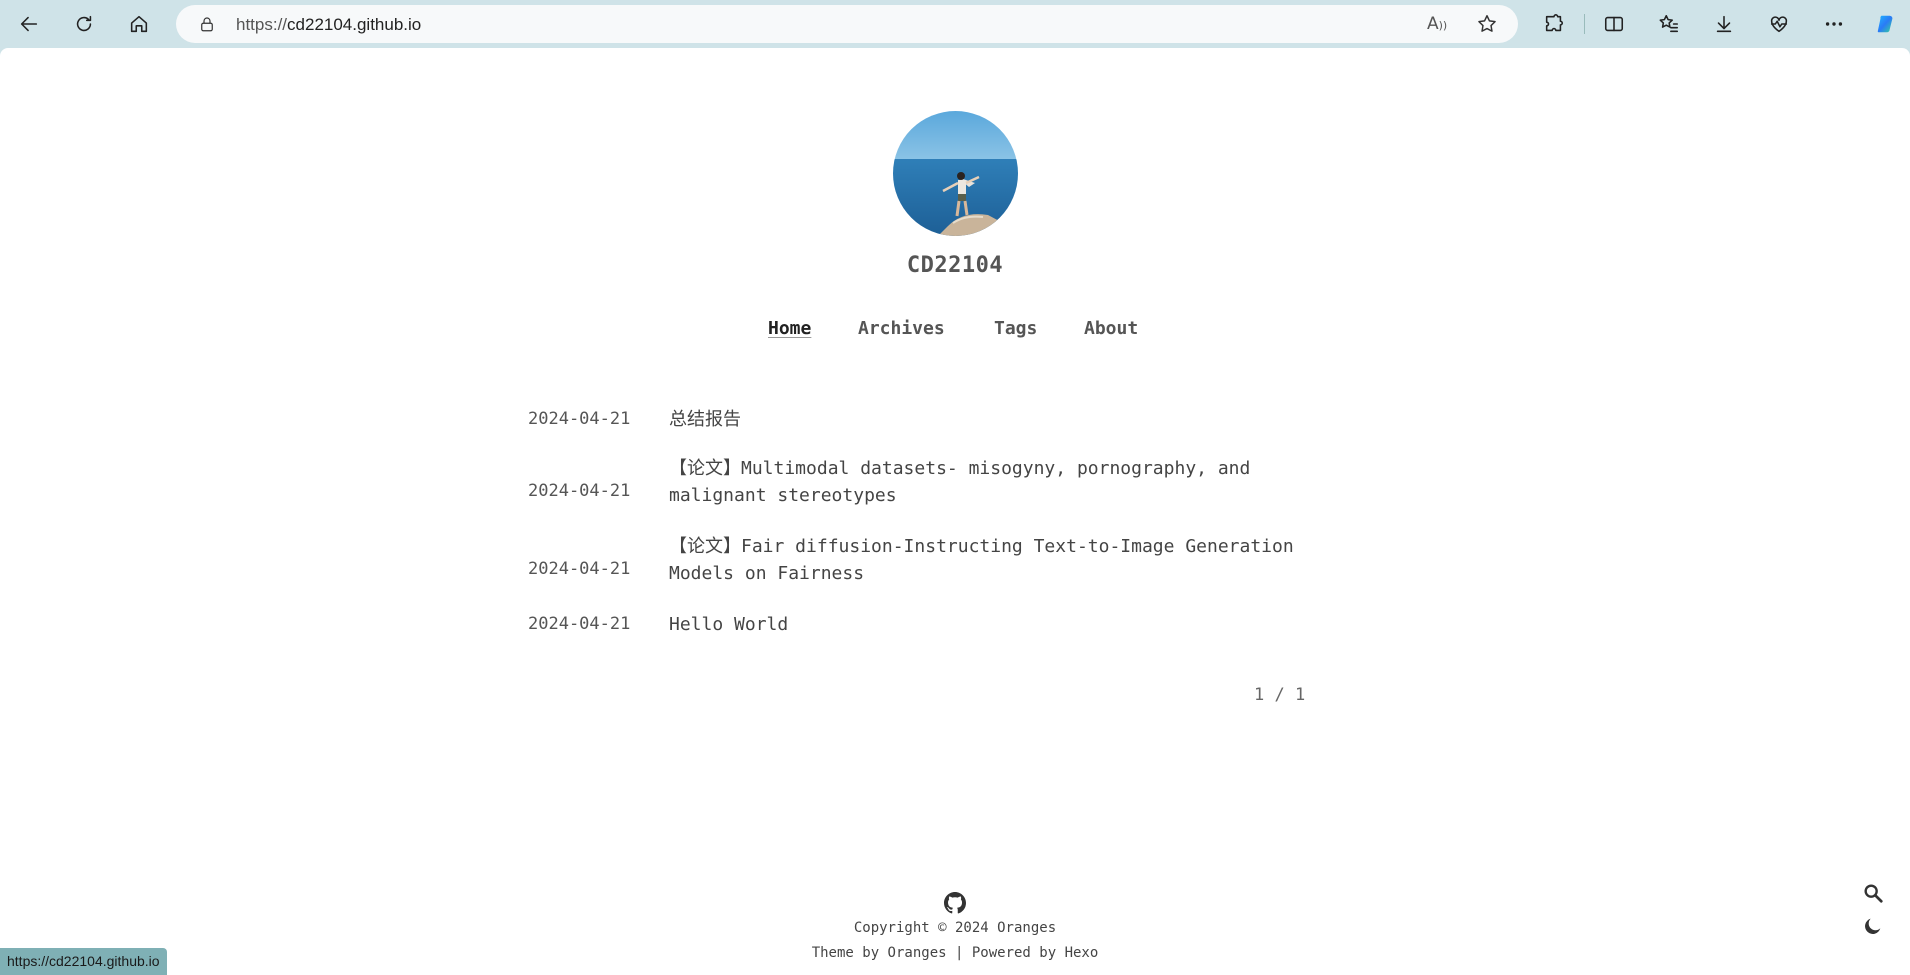 This screenshot has height=975, width=1910. I want to click on copilot-button, so click(1886, 24).